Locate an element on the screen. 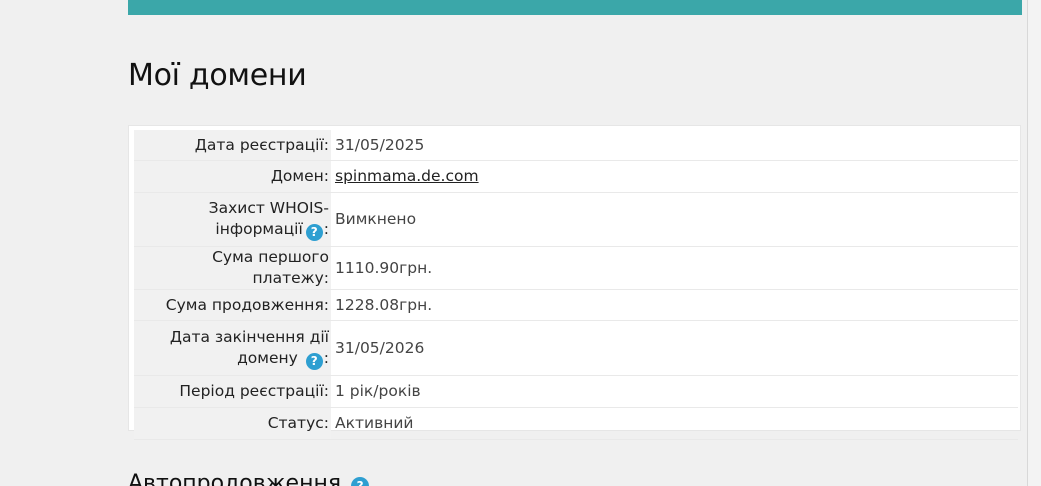 Image resolution: width=1041 pixels, height=486 pixels. autorenew-heading: Автопродовження? is located at coordinates (249, 478).